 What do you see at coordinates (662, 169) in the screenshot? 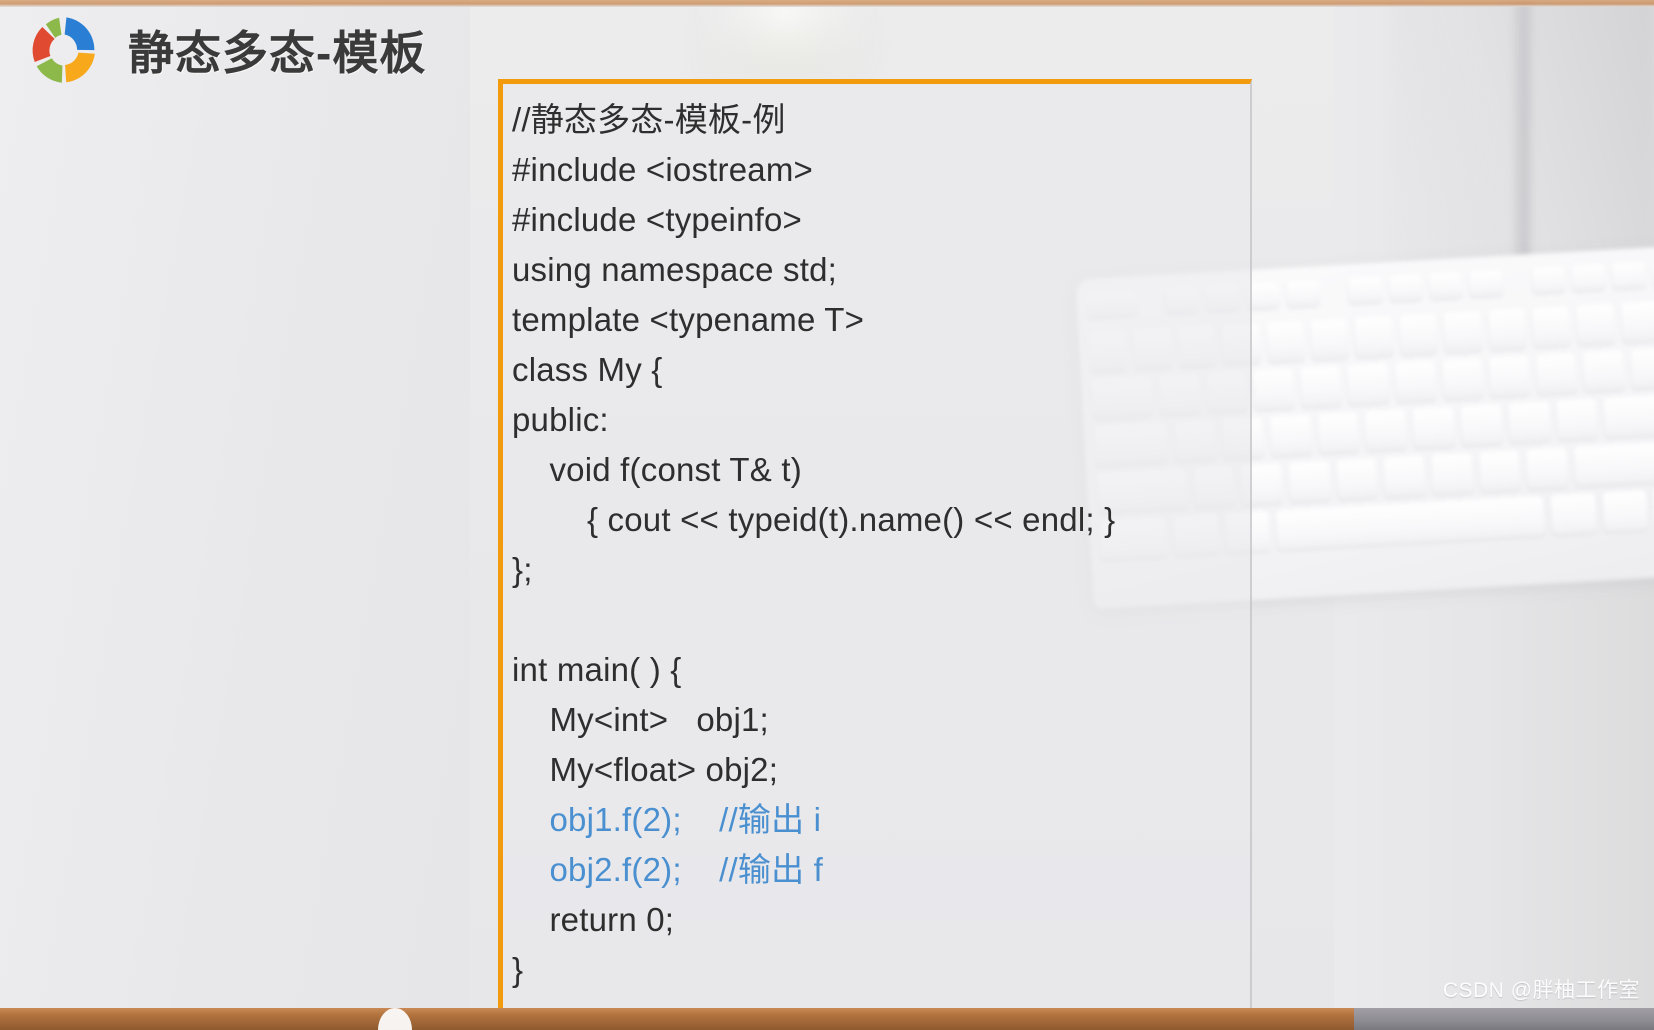
I see `code-line: #include <iostream>` at bounding box center [662, 169].